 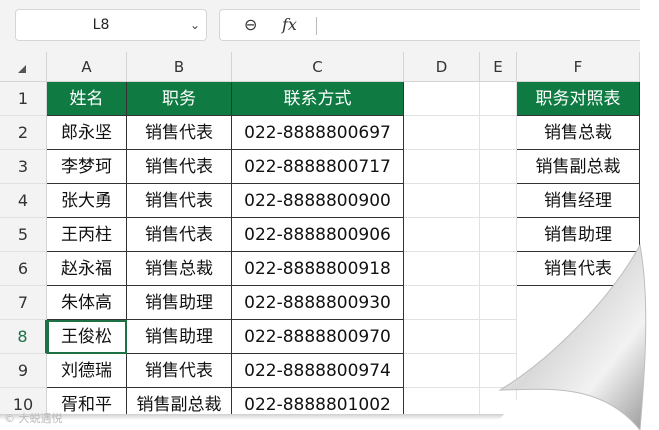 What do you see at coordinates (250, 25) in the screenshot?
I see `zoom-icon: ⊖` at bounding box center [250, 25].